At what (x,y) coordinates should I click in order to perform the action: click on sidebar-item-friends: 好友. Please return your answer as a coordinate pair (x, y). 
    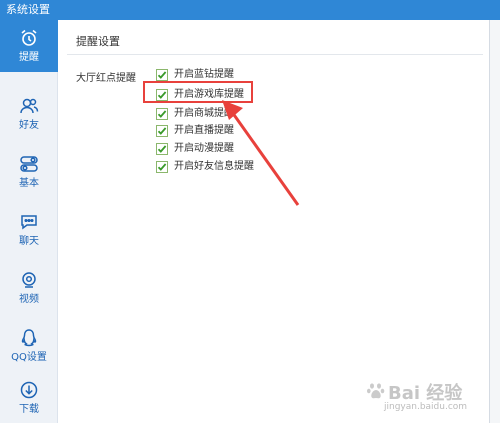
    Looking at the image, I should click on (29, 114).